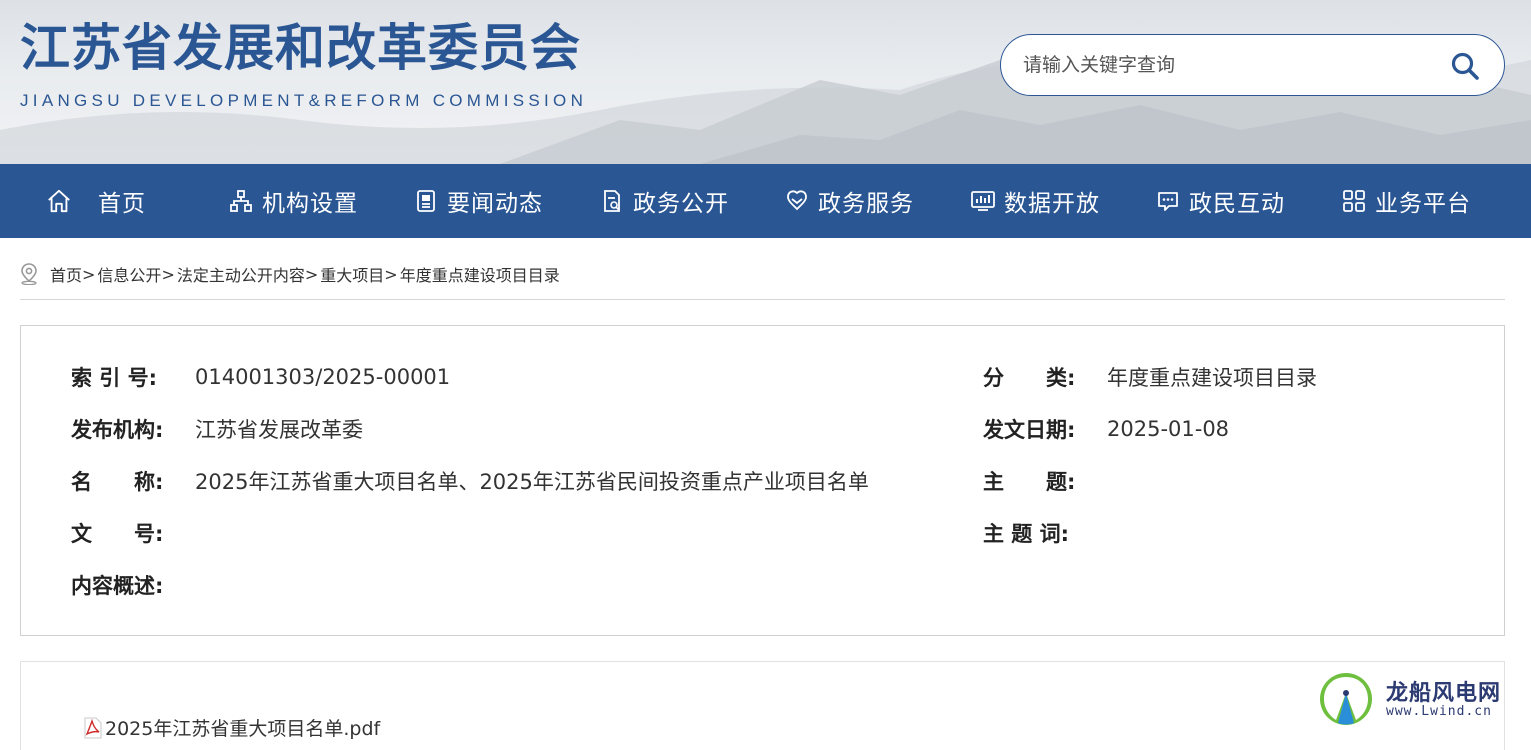 This screenshot has width=1531, height=750. Describe the element at coordinates (797, 201) in the screenshot. I see `service-hands-icon` at that location.